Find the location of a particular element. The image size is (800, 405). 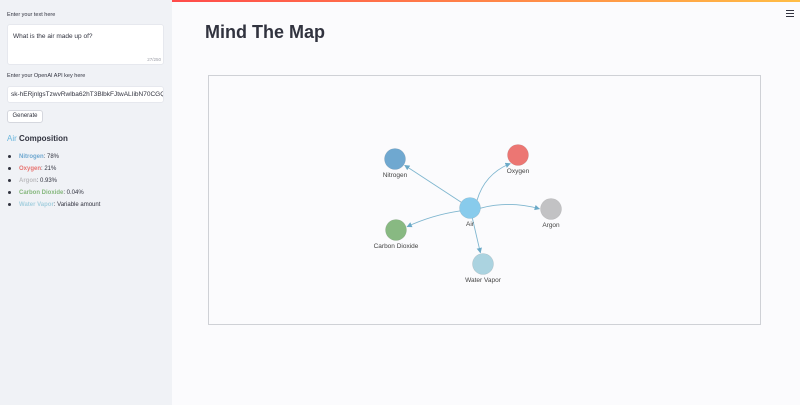

node-water is located at coordinates (483, 264).